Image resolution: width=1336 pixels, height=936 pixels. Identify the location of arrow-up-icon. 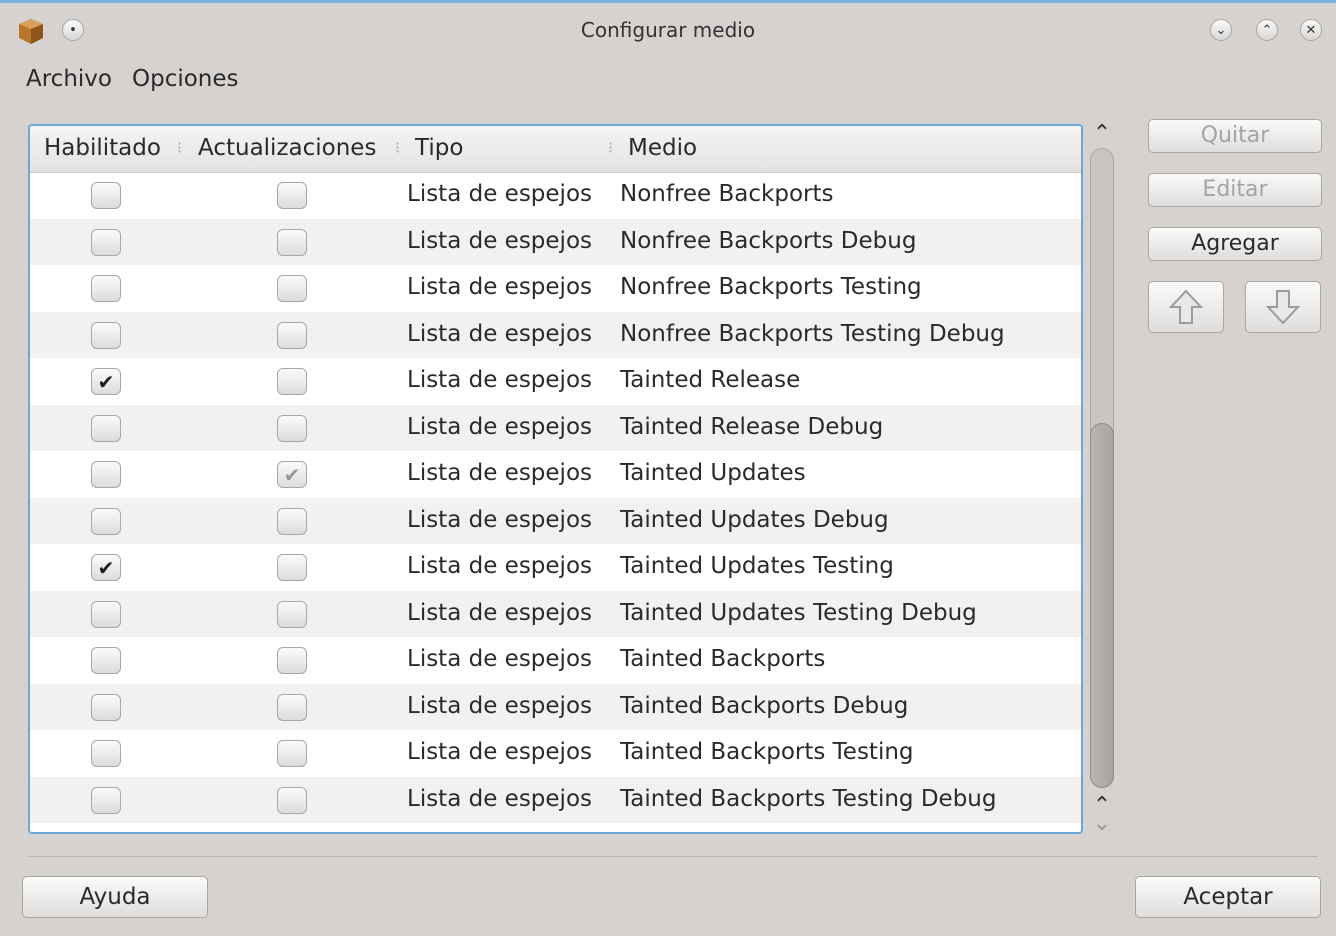
(1186, 306).